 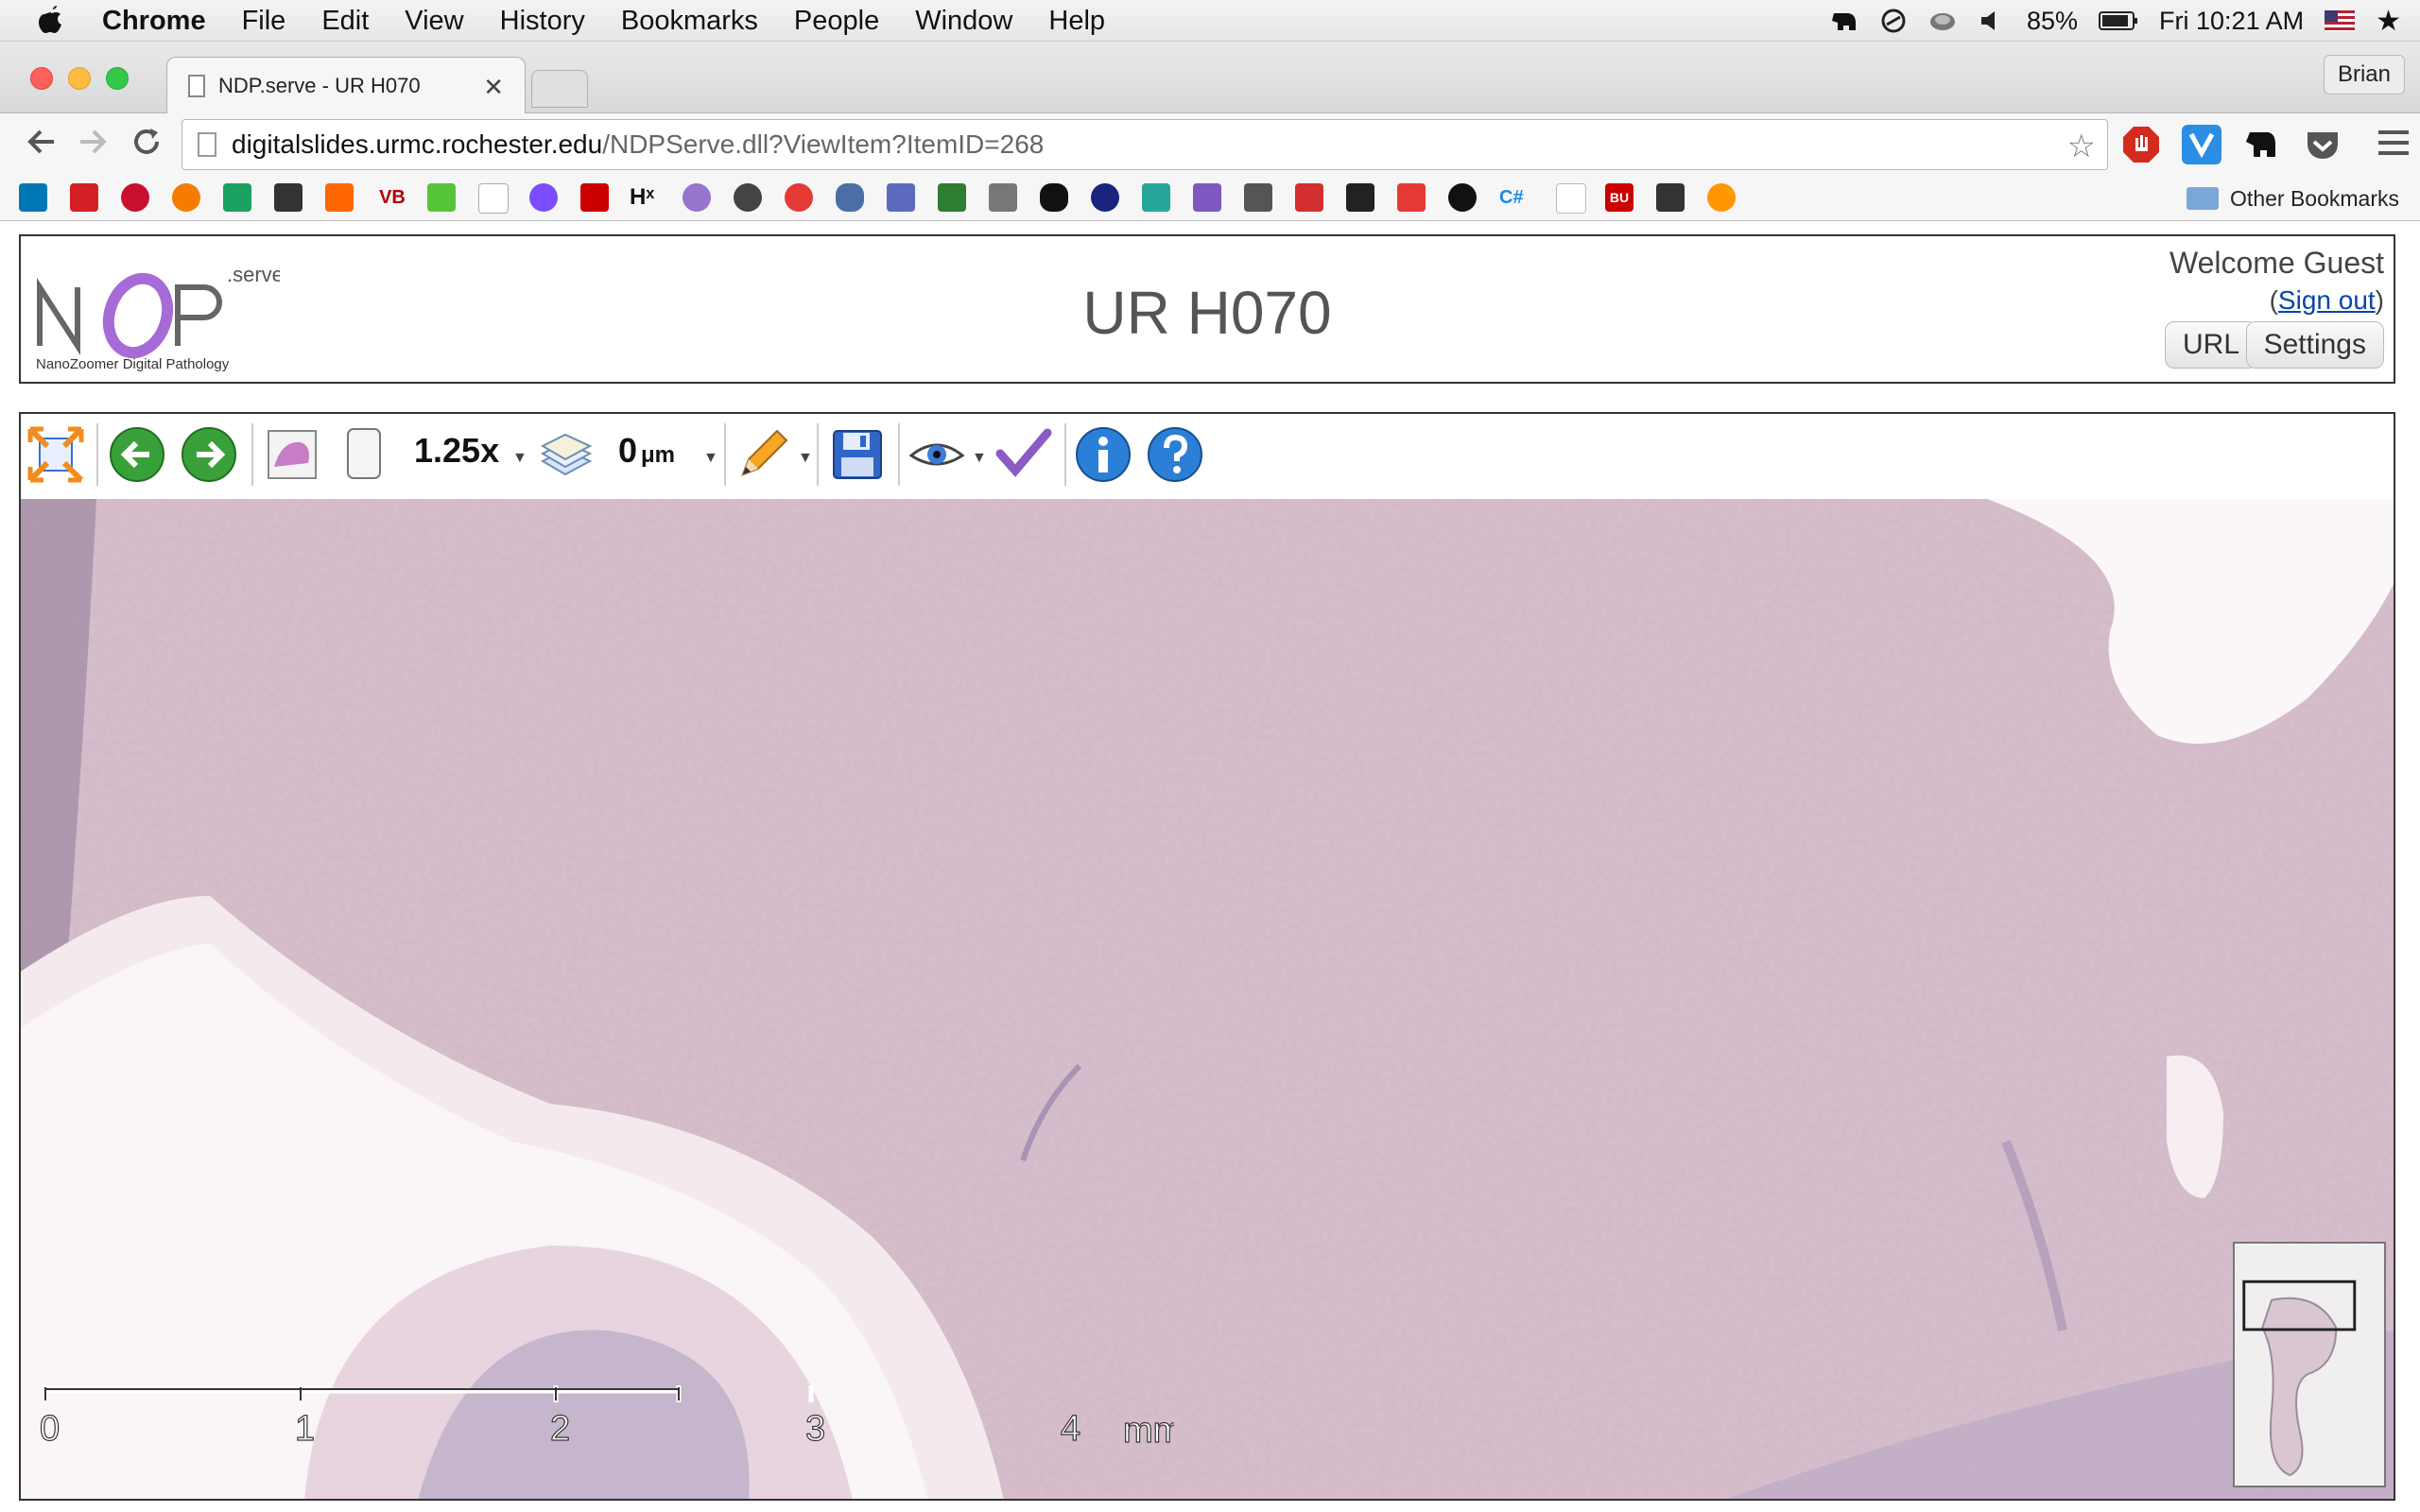 I want to click on menu-history: History, so click(x=543, y=21).